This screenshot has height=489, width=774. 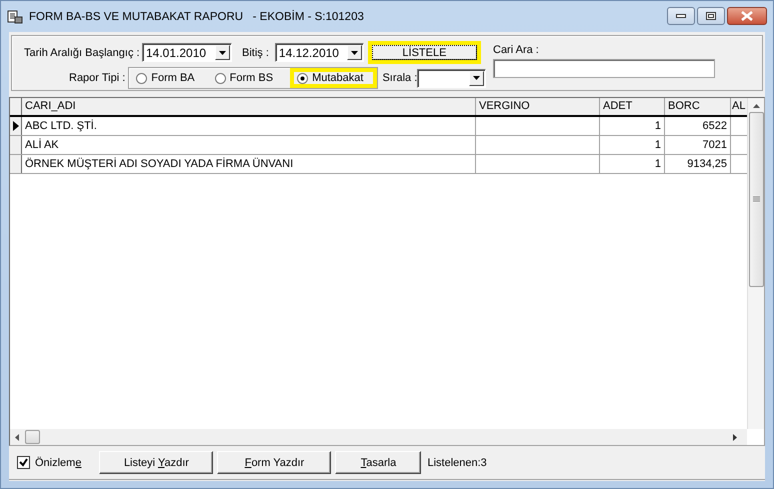 What do you see at coordinates (632, 106) in the screenshot?
I see `column-header: ADET` at bounding box center [632, 106].